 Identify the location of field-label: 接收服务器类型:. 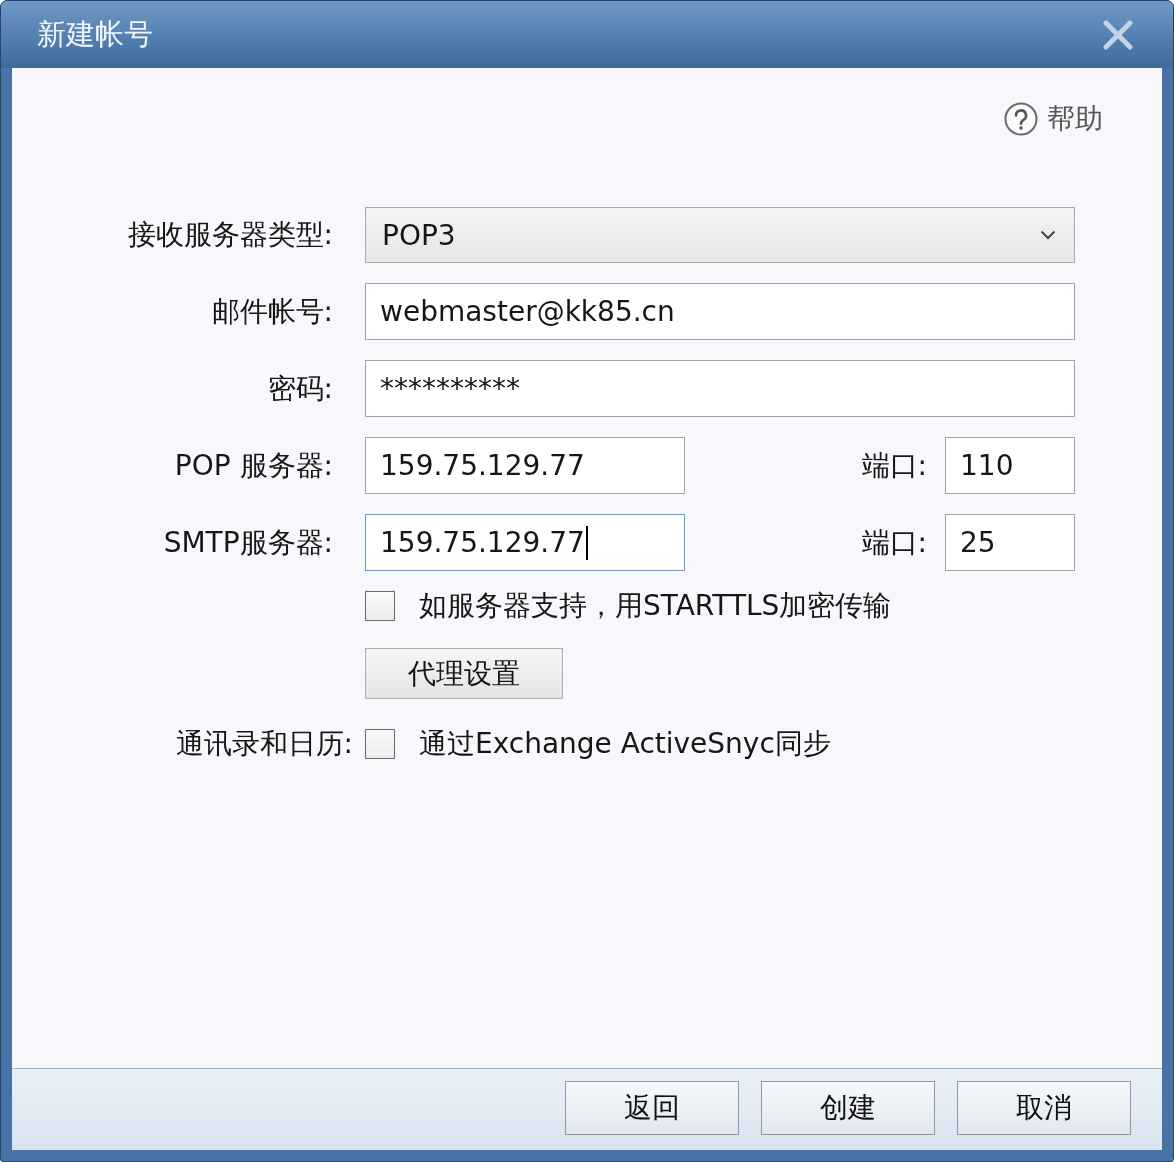
(230, 235).